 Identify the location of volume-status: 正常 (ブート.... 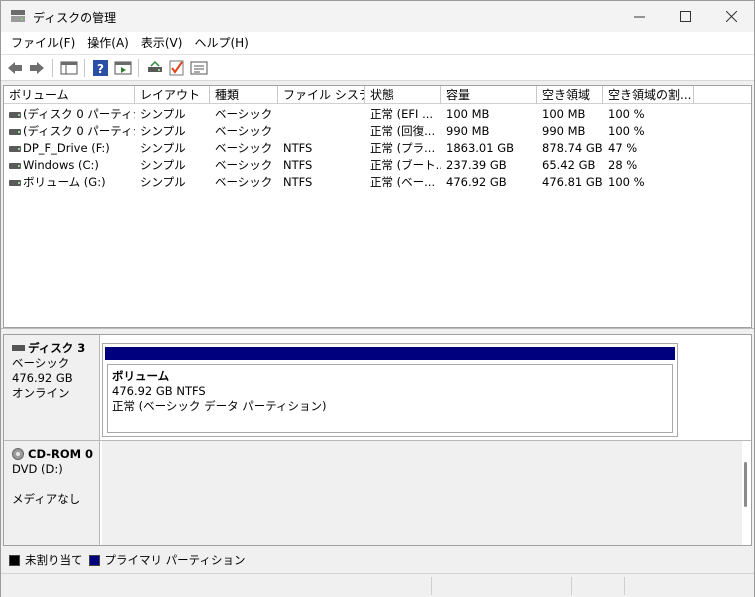
(405, 165).